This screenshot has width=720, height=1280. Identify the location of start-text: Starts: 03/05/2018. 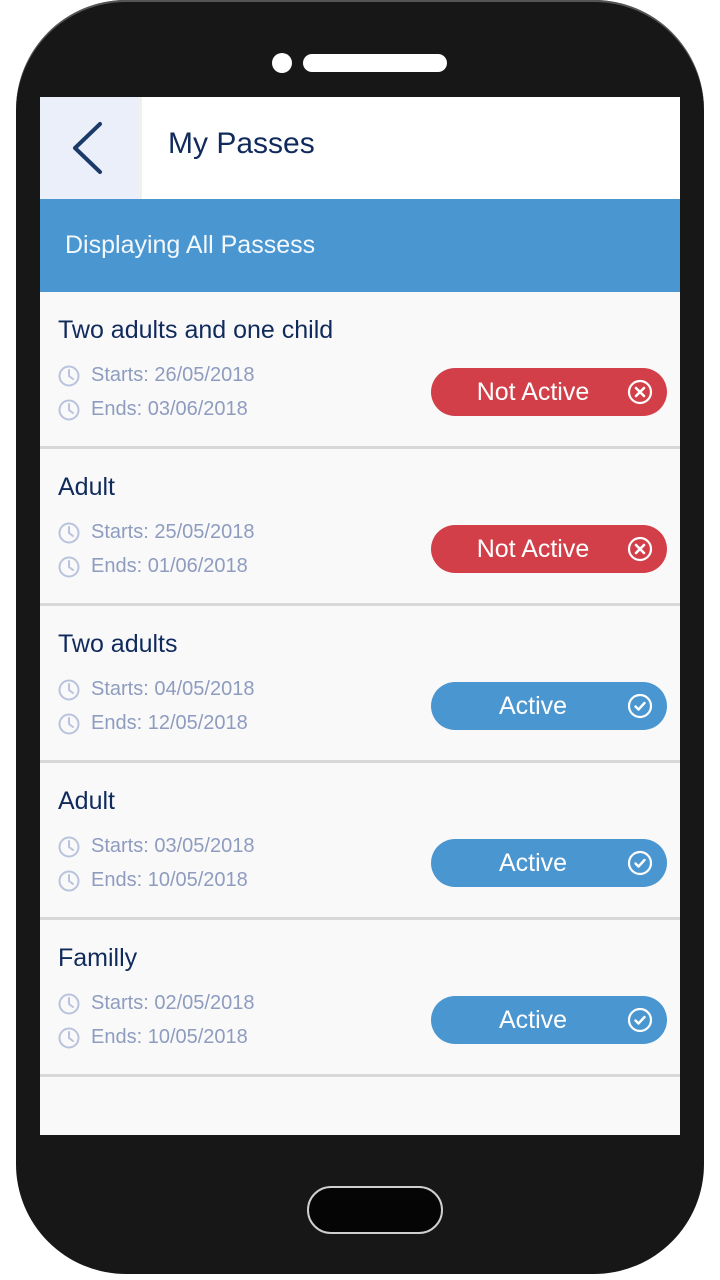
(173, 846).